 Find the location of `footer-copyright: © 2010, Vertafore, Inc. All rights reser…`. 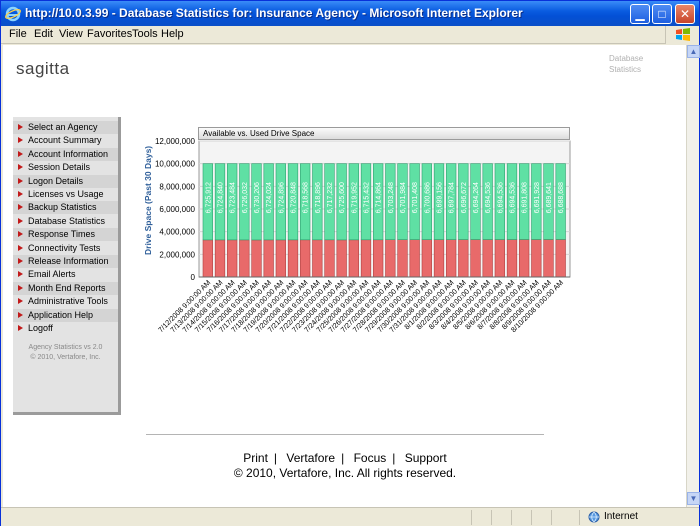

footer-copyright: © 2010, Vertafore, Inc. All rights reser… is located at coordinates (345, 473).